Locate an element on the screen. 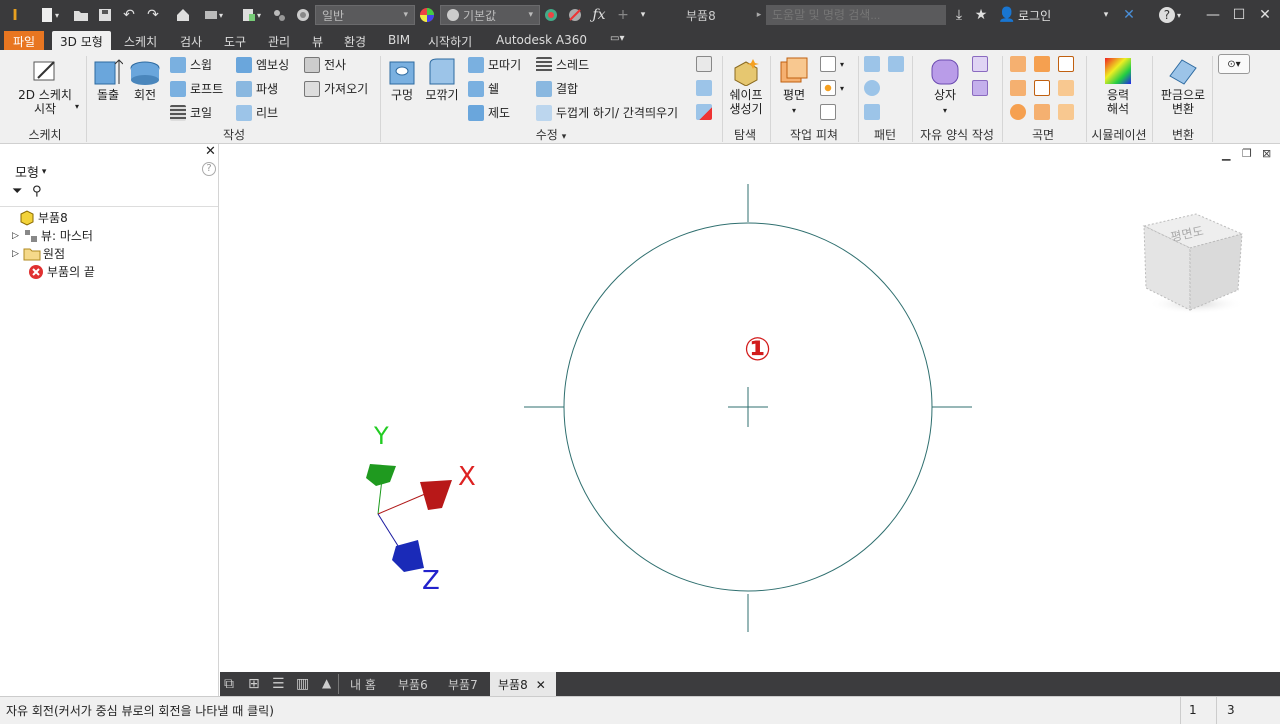 The height and width of the screenshot is (724, 1280). freeform-box-button: 상자 ▾ is located at coordinates (945, 87).